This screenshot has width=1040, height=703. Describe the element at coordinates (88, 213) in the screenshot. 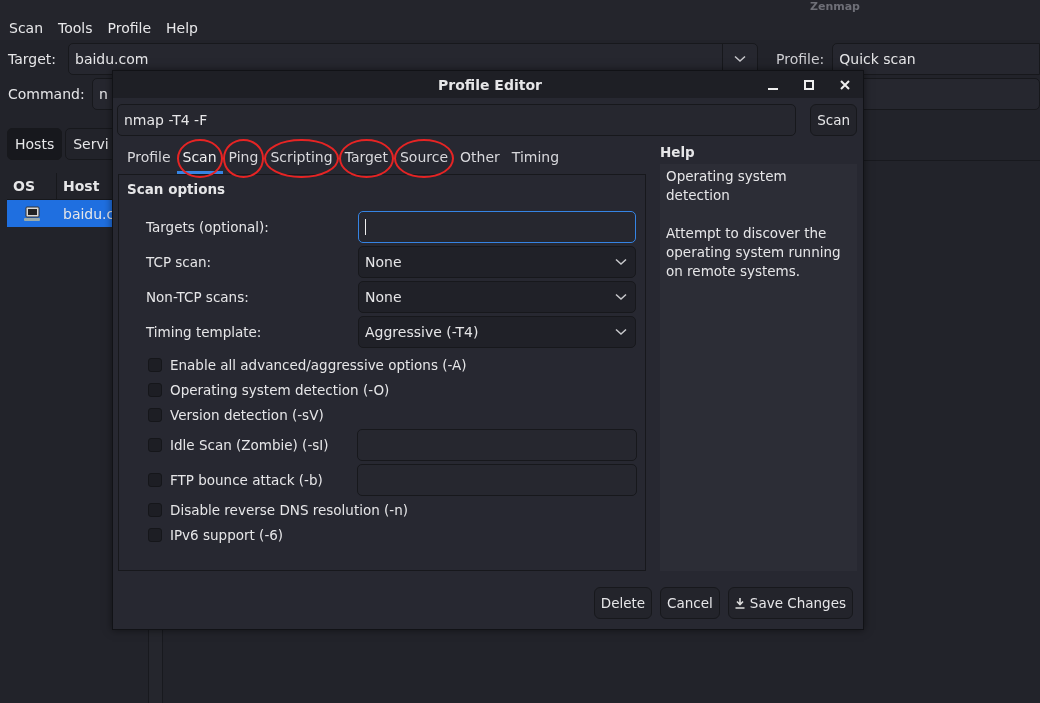

I see `table-cell-text: baidu.c` at that location.